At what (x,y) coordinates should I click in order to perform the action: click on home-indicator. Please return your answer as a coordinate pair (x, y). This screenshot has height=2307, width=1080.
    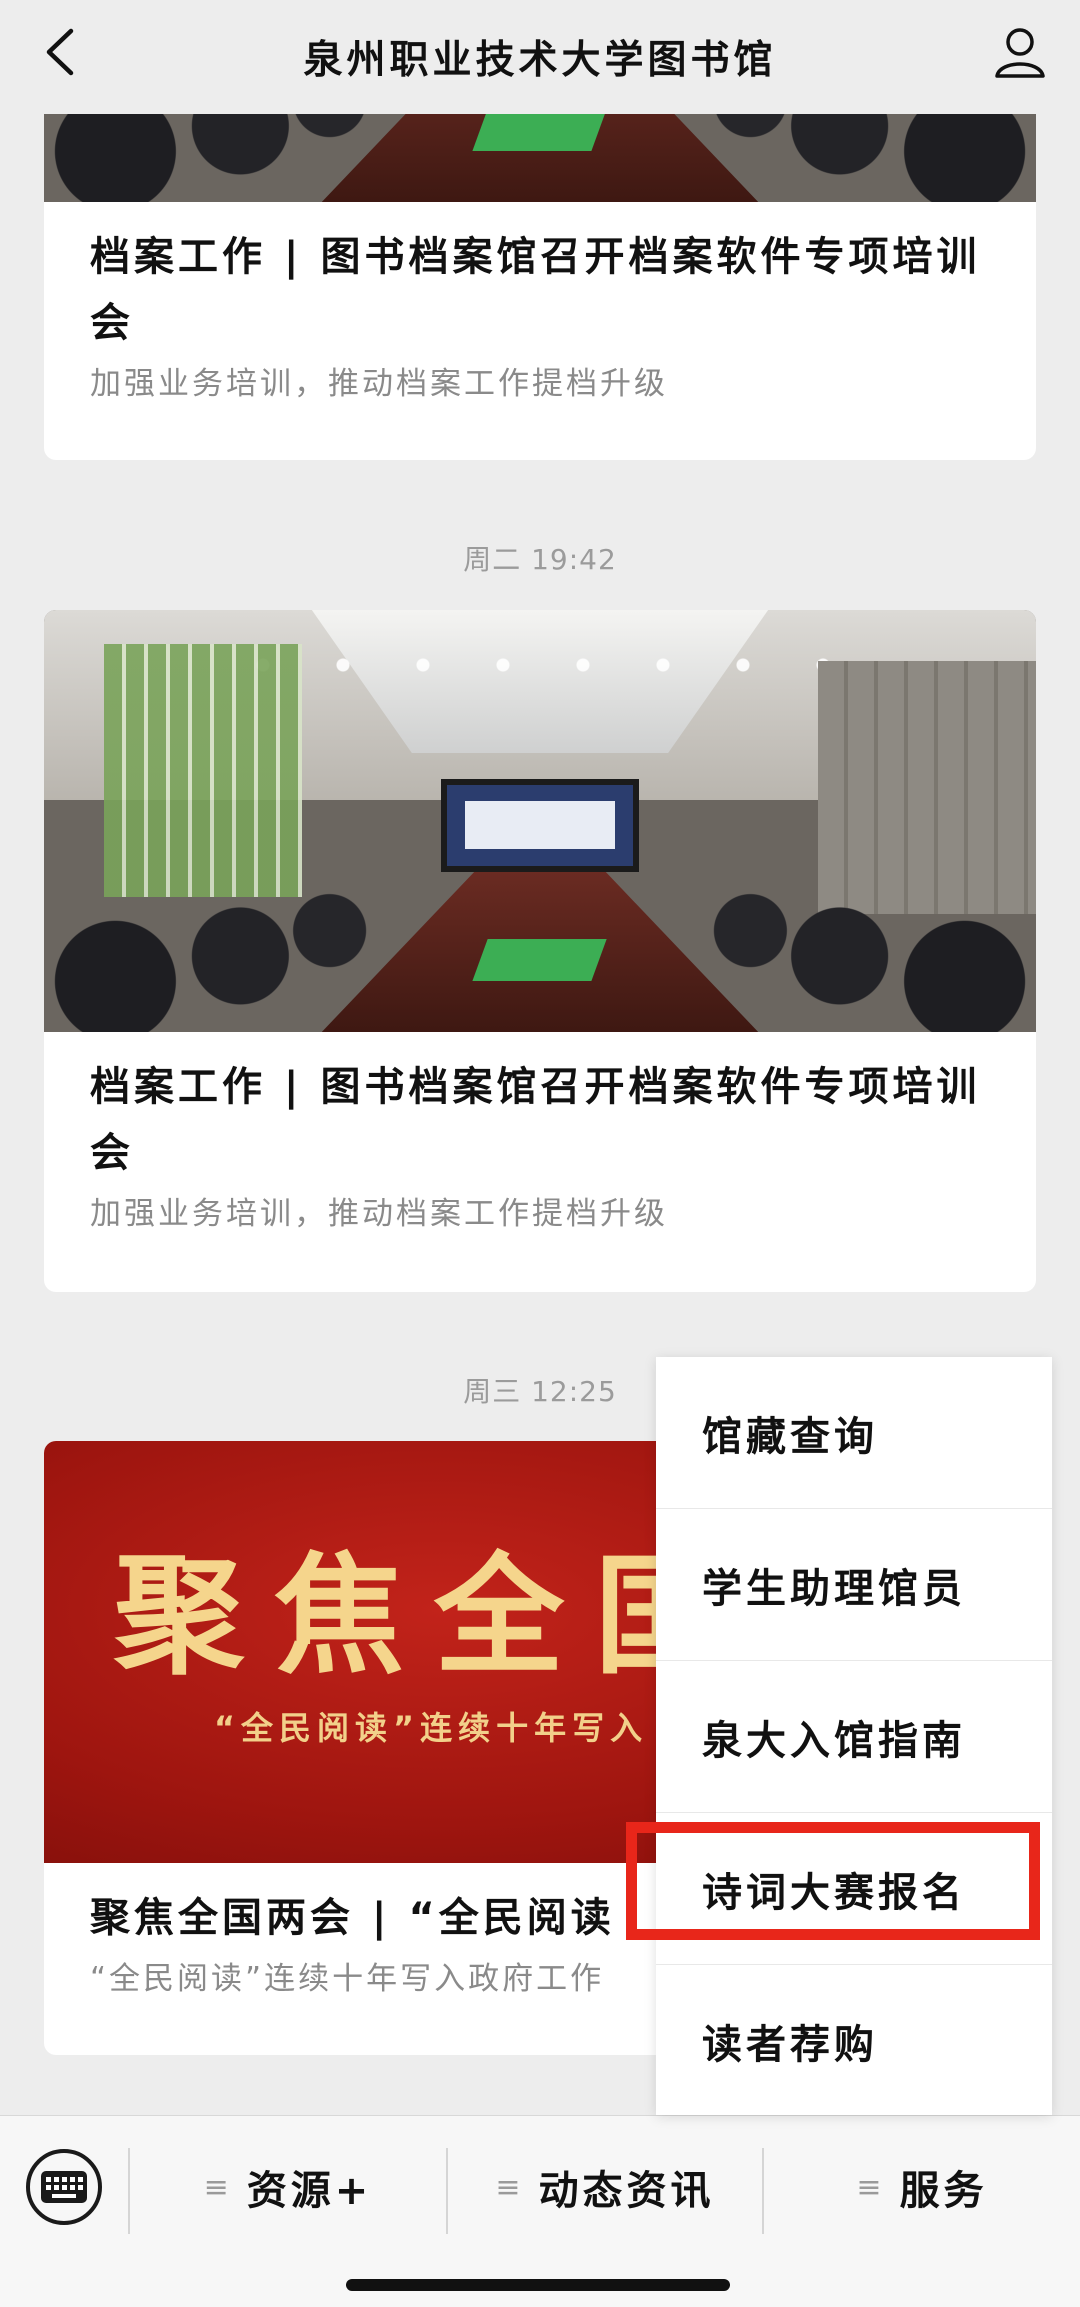
    Looking at the image, I should click on (538, 2285).